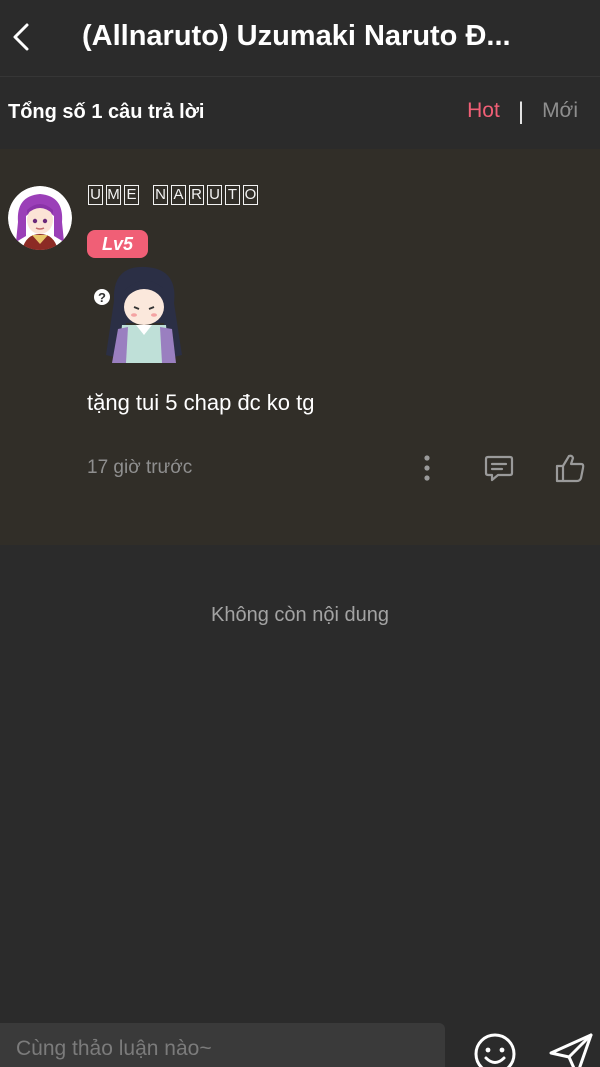 Image resolution: width=600 pixels, height=1067 pixels. I want to click on comment-timestamp: 17 giờ trước, so click(140, 467).